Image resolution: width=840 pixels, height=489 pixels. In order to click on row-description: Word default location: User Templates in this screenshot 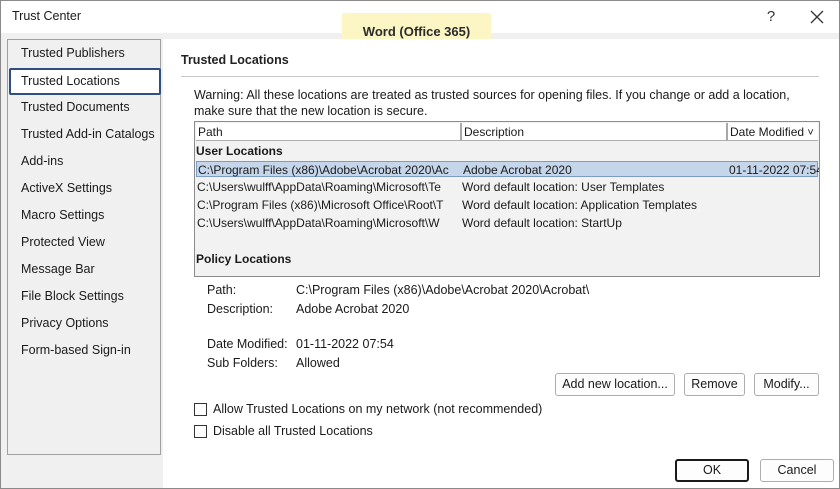, I will do `click(563, 187)`.